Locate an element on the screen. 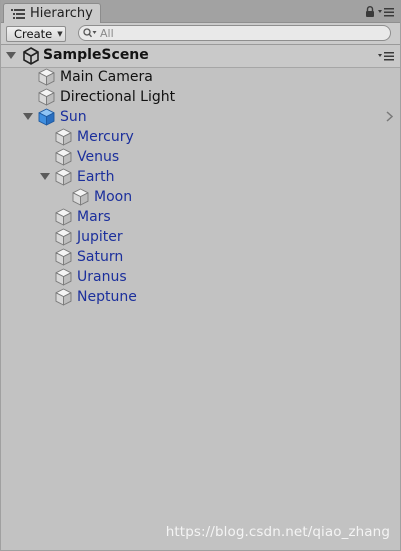 This screenshot has height=551, width=401. lock-icon is located at coordinates (370, 11).